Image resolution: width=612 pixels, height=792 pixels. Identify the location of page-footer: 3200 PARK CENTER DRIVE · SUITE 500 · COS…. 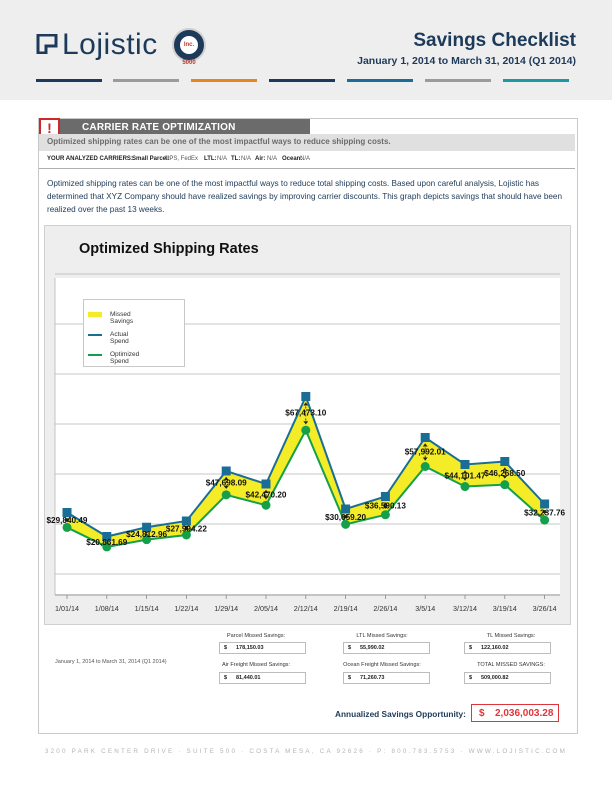
(306, 751).